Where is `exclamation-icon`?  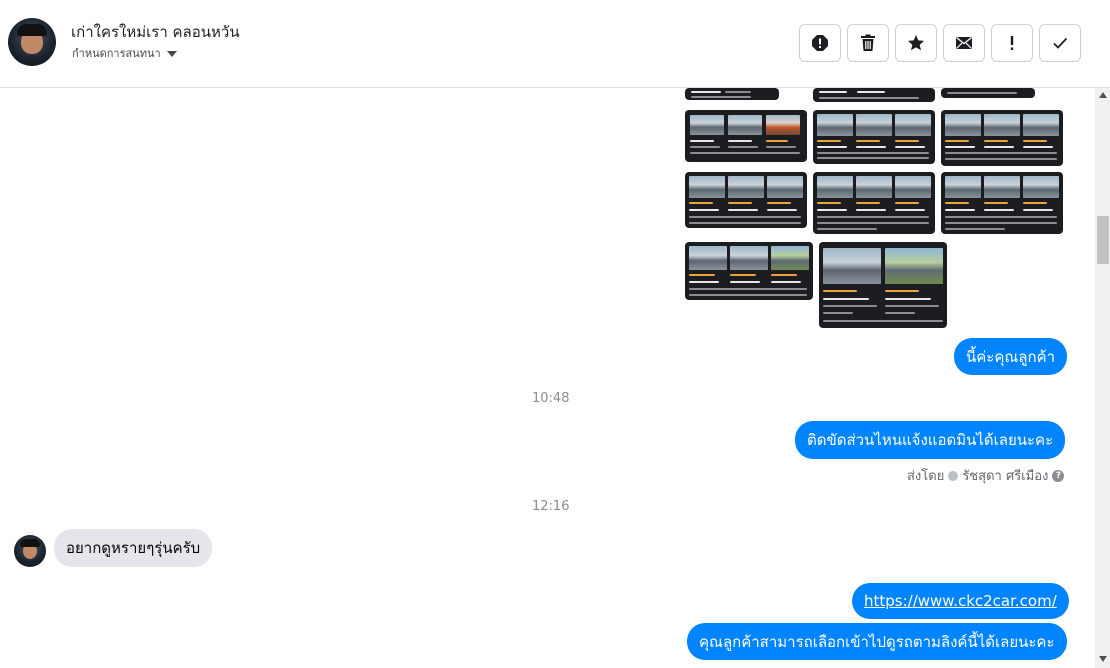
exclamation-icon is located at coordinates (1012, 43).